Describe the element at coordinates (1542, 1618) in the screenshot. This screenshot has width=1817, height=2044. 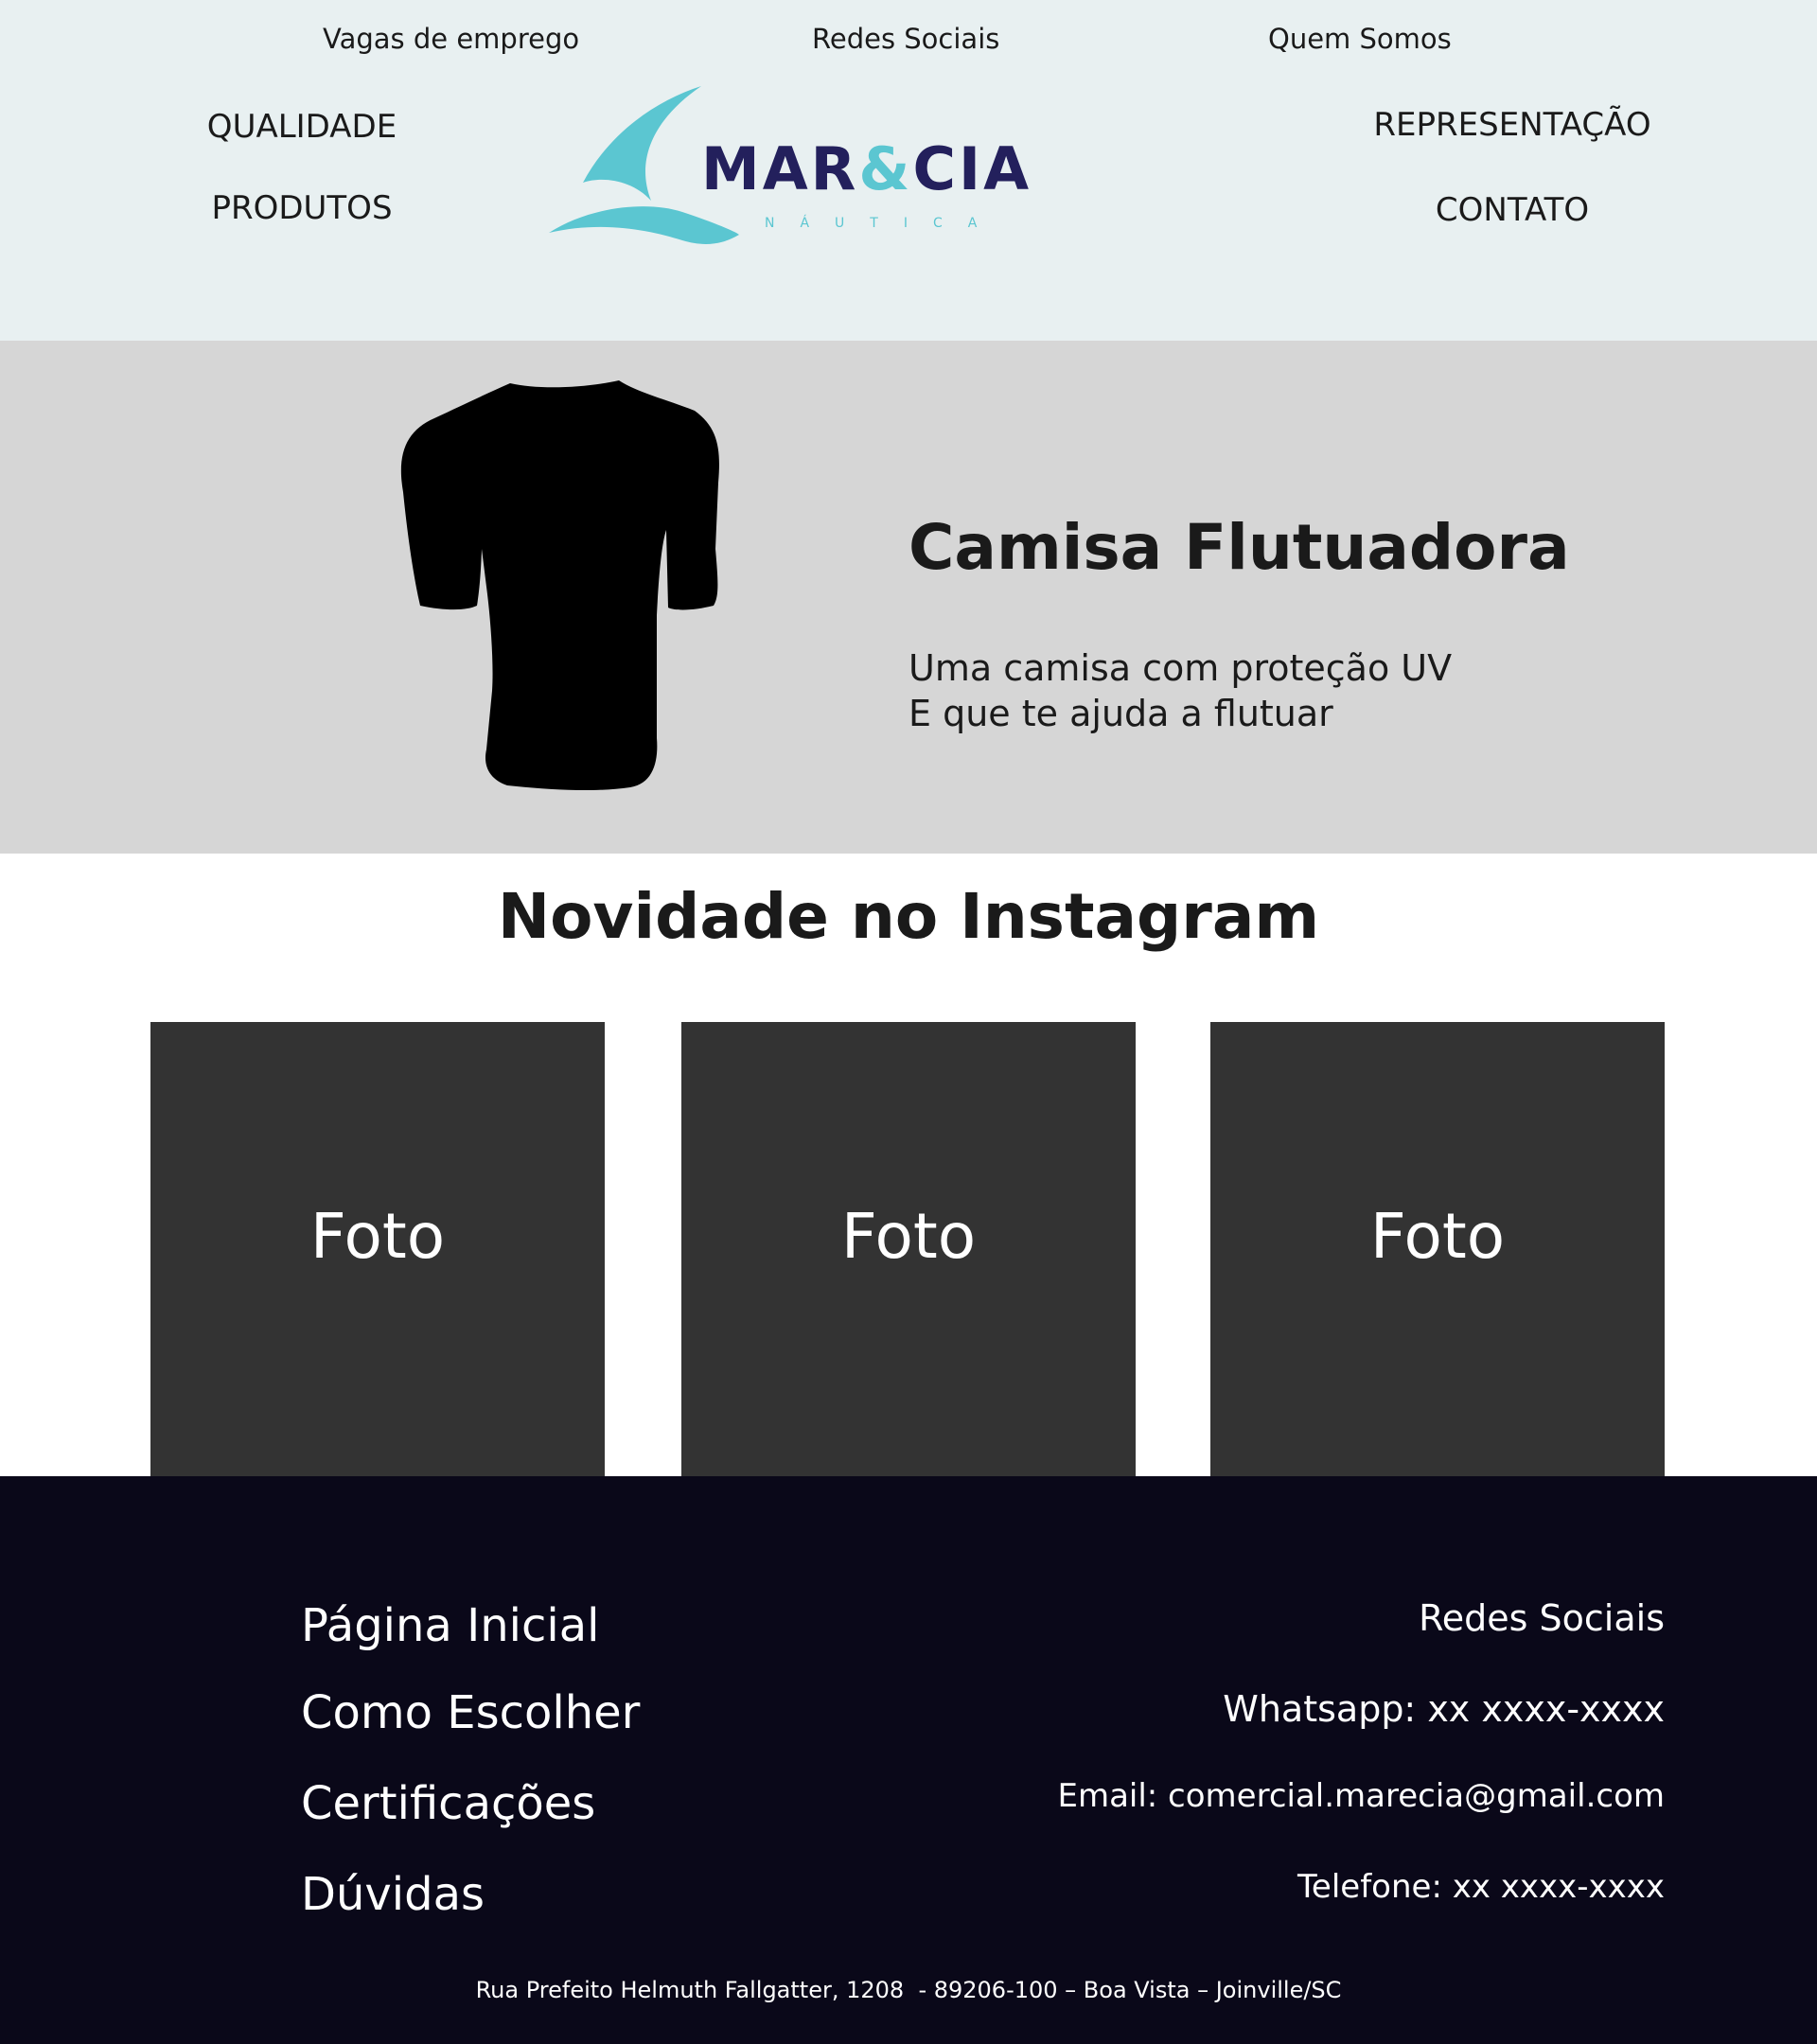
I see `footer-social-link: Redes Sociais` at that location.